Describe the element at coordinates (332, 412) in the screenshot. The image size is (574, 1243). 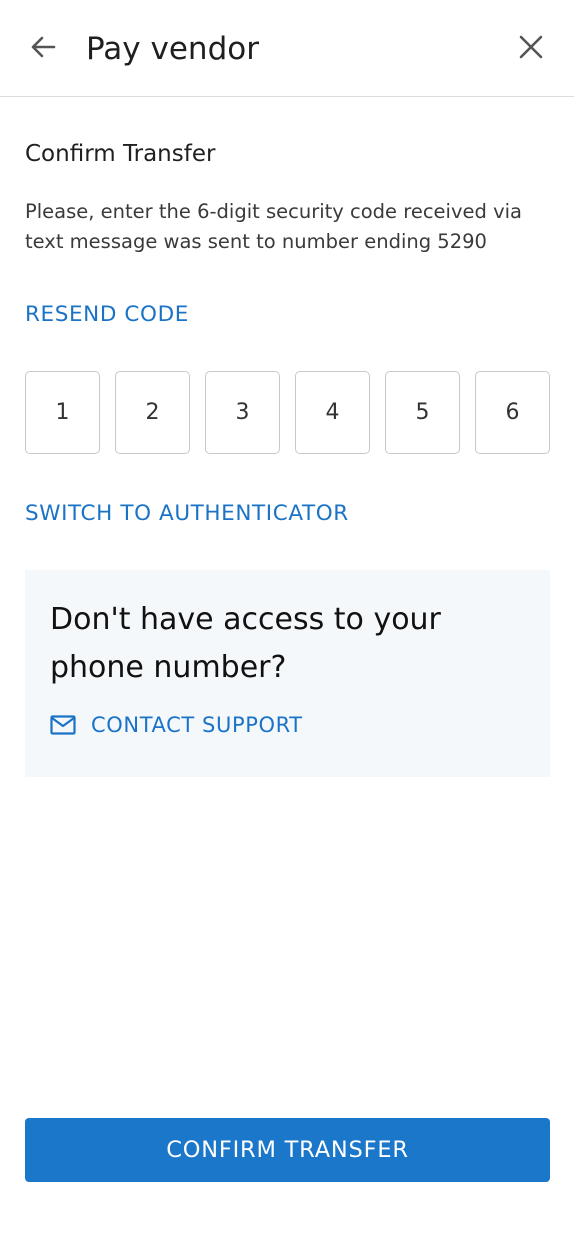
I see `code-digit-4: 4` at that location.